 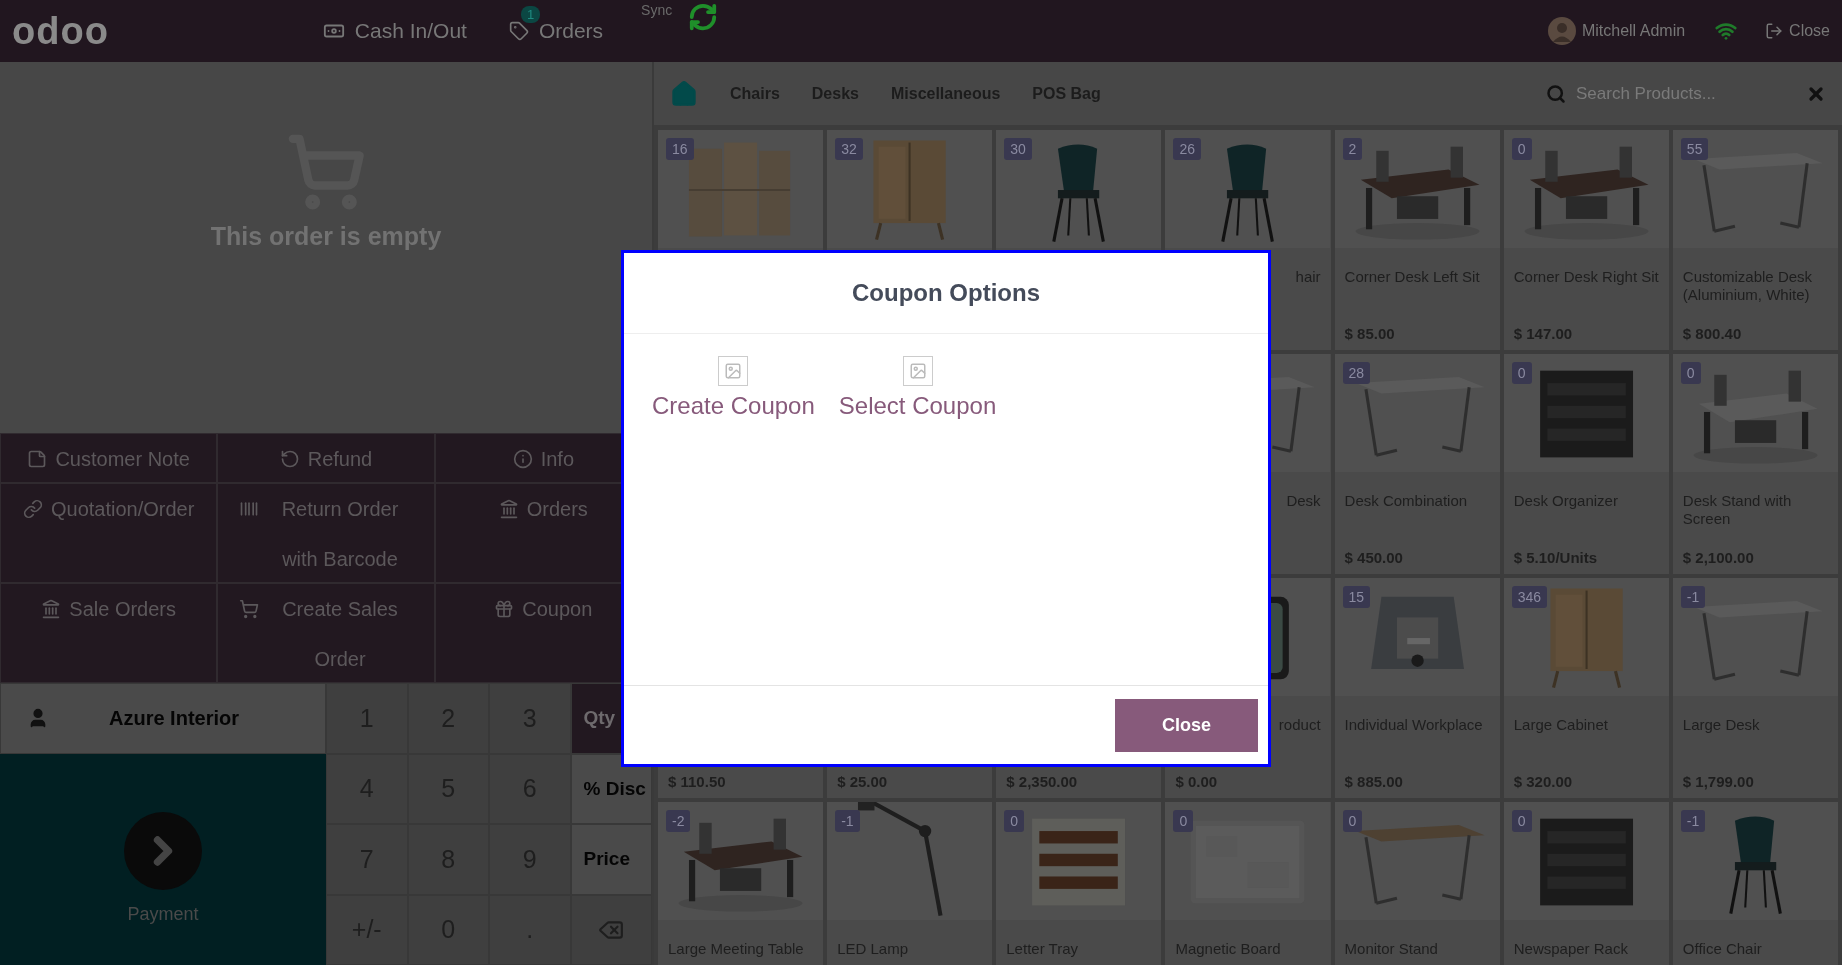 I want to click on control-button: Create Sales Order, so click(x=326, y=633).